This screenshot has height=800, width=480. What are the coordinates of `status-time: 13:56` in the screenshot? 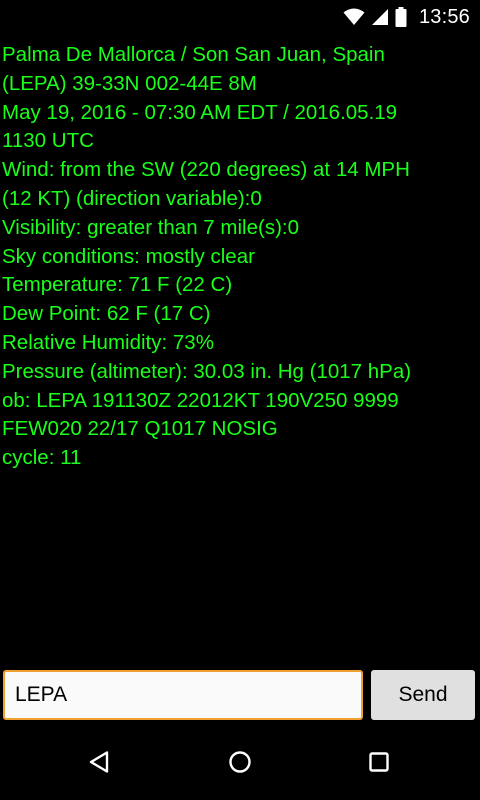 It's located at (444, 16).